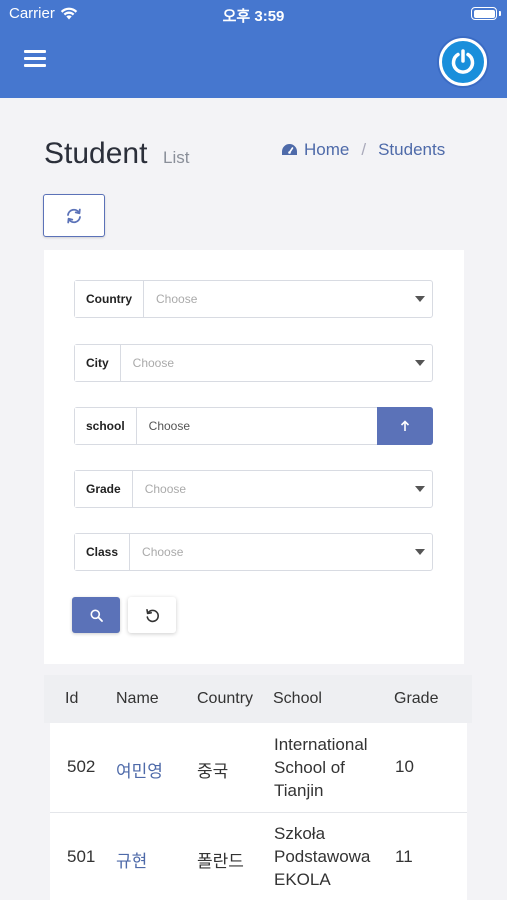 Image resolution: width=507 pixels, height=900 pixels. What do you see at coordinates (321, 744) in the screenshot?
I see `row-school-line: International` at bounding box center [321, 744].